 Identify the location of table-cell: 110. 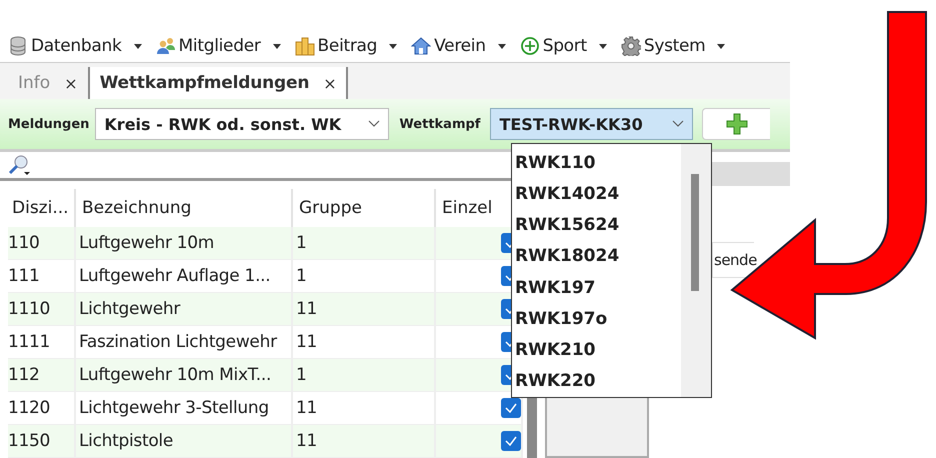
(42, 243).